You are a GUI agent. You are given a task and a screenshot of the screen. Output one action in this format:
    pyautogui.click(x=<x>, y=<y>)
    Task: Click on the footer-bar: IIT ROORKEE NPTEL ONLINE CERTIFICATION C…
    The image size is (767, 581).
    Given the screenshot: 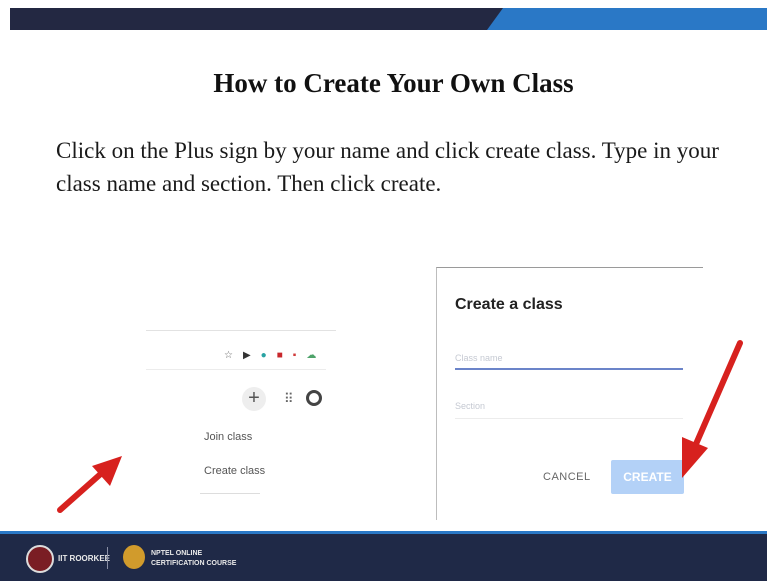 What is the action you would take?
    pyautogui.click(x=383, y=556)
    